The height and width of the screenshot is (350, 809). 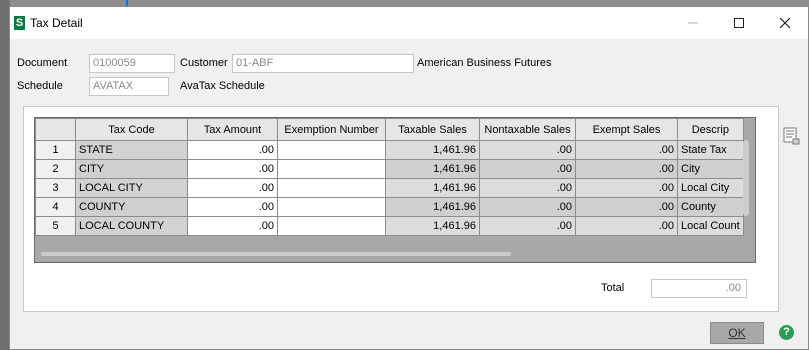 What do you see at coordinates (55, 129) in the screenshot?
I see `grid-corner` at bounding box center [55, 129].